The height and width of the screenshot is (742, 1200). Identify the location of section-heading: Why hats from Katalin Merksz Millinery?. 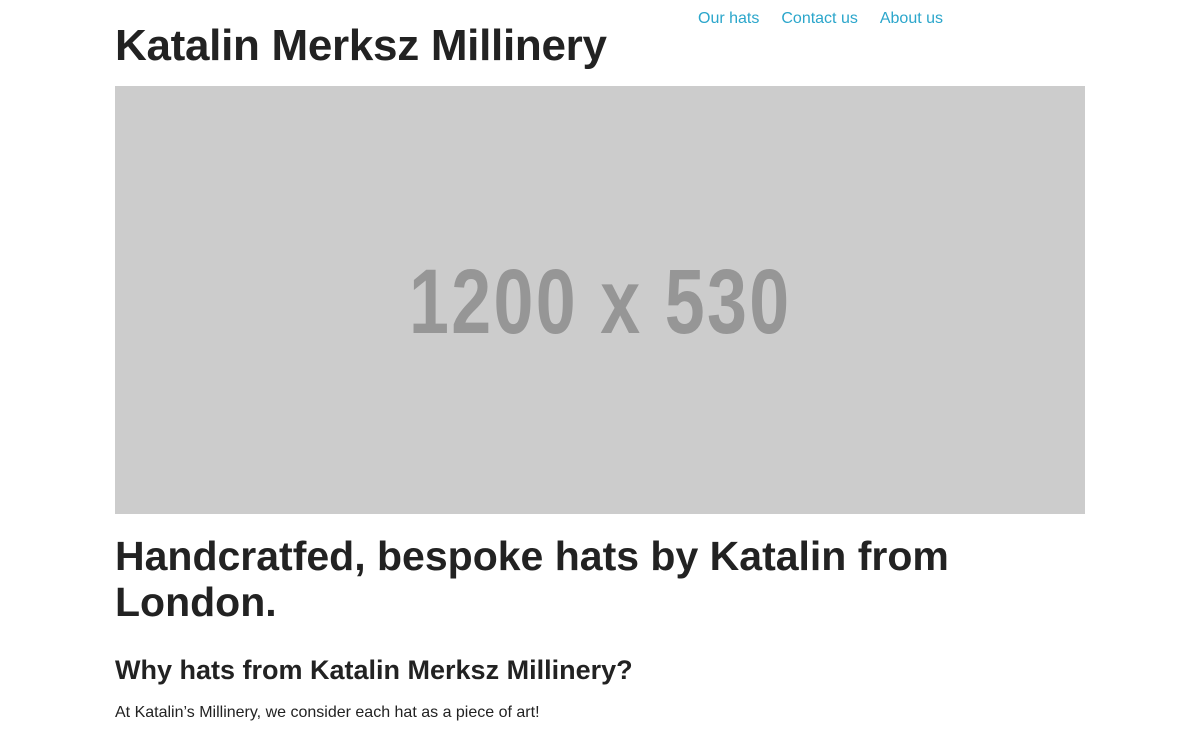
(374, 670).